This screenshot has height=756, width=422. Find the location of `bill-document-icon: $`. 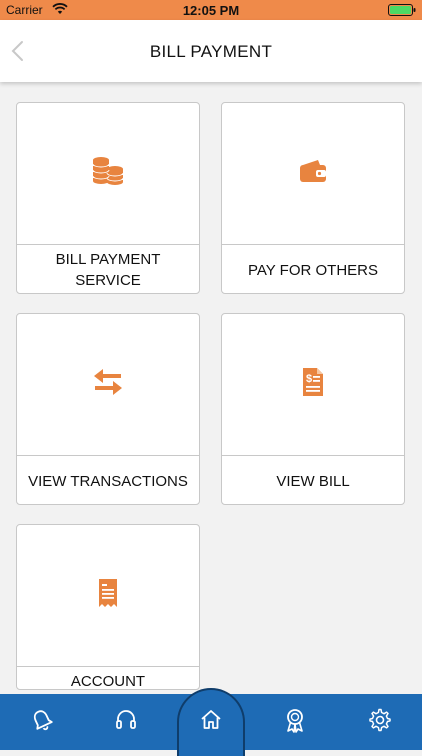

bill-document-icon: $ is located at coordinates (313, 384).